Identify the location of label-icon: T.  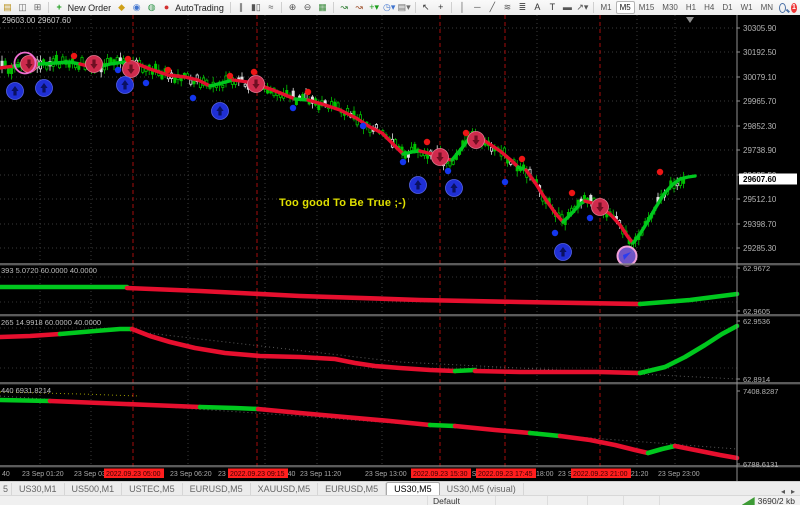
(552, 7).